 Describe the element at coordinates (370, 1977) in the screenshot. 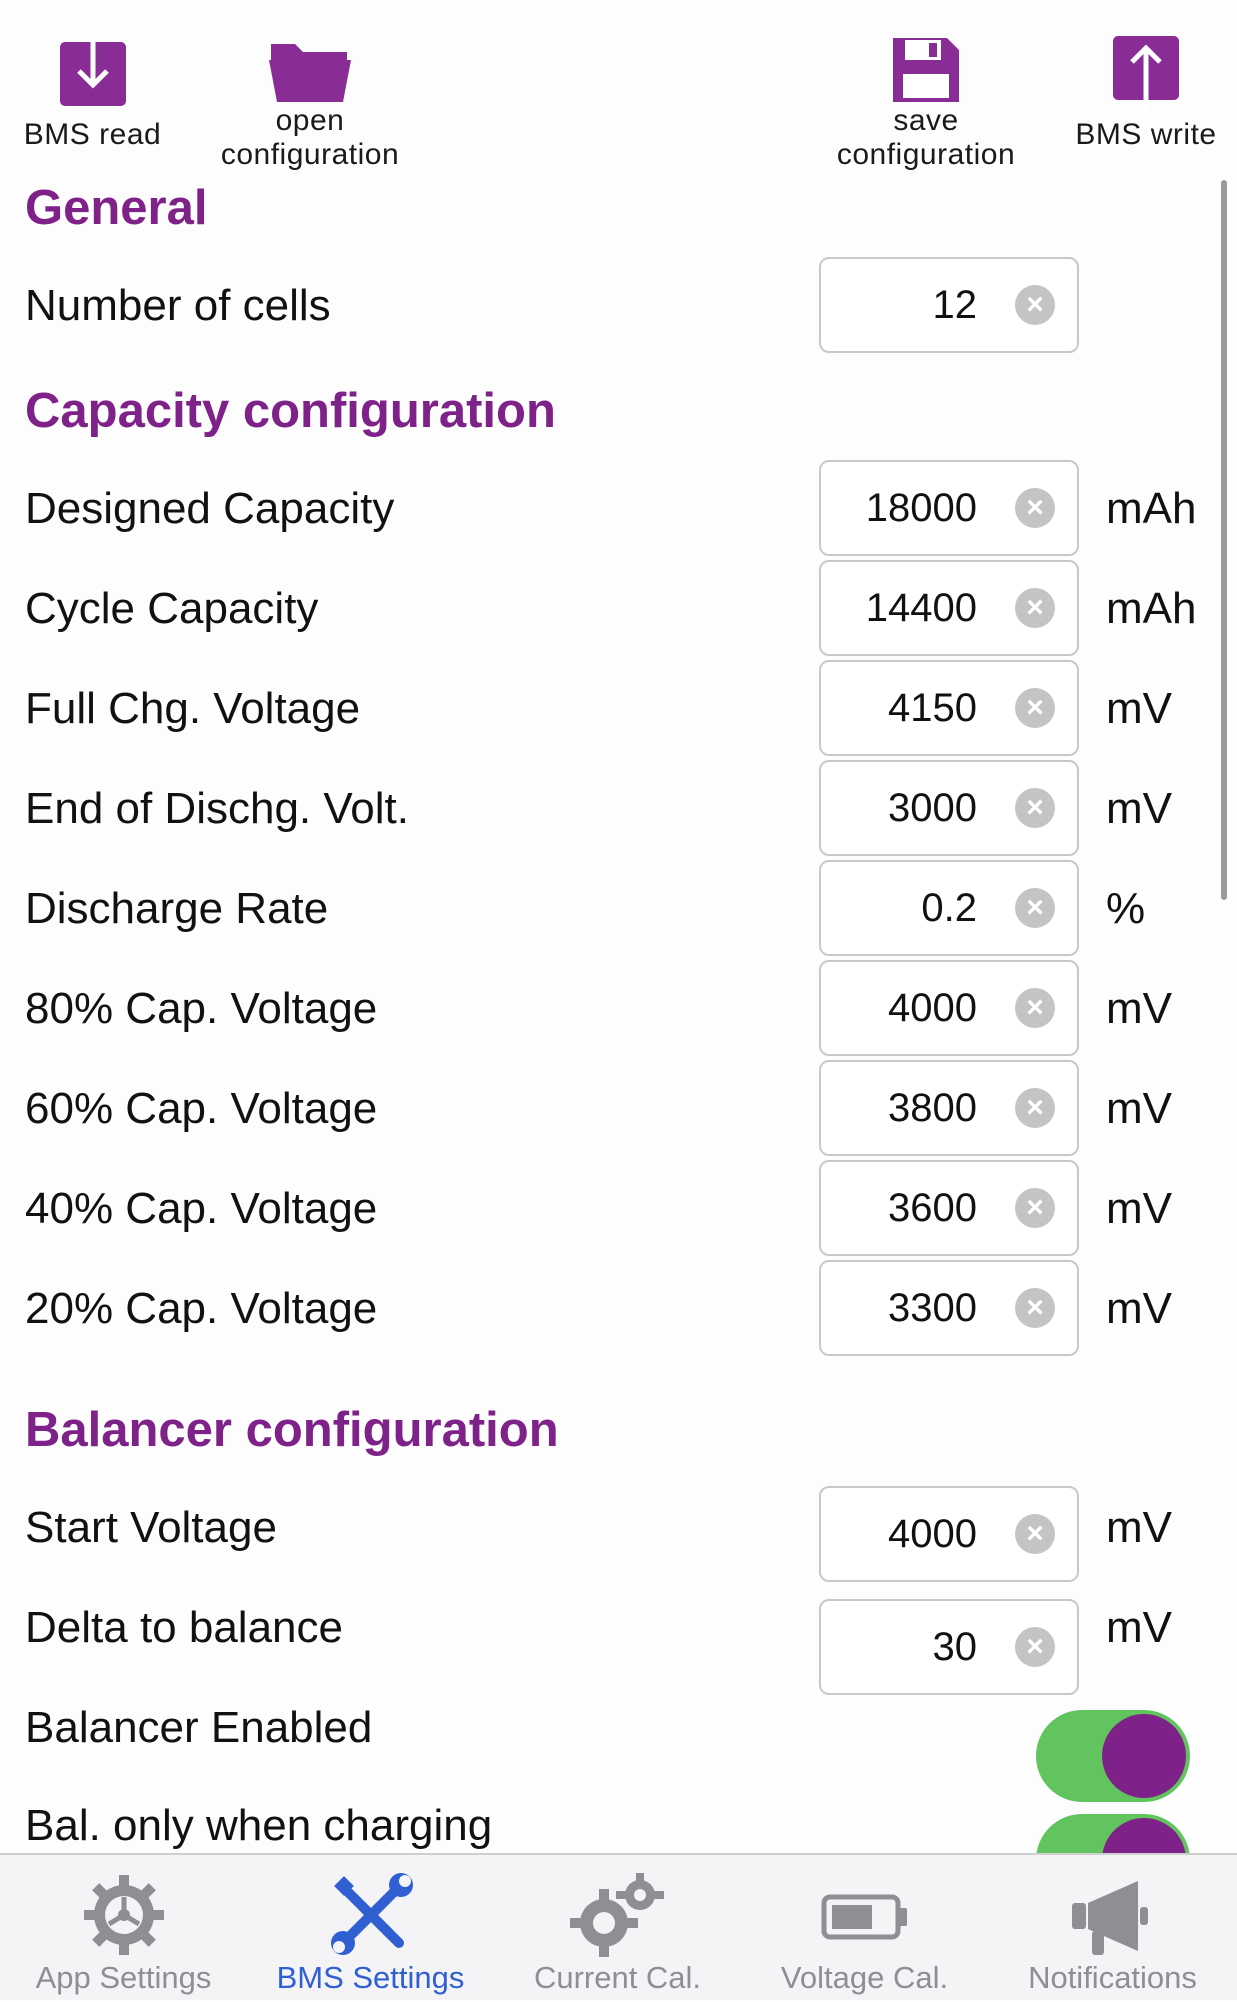

I see `tab-label: BMS Settings` at that location.